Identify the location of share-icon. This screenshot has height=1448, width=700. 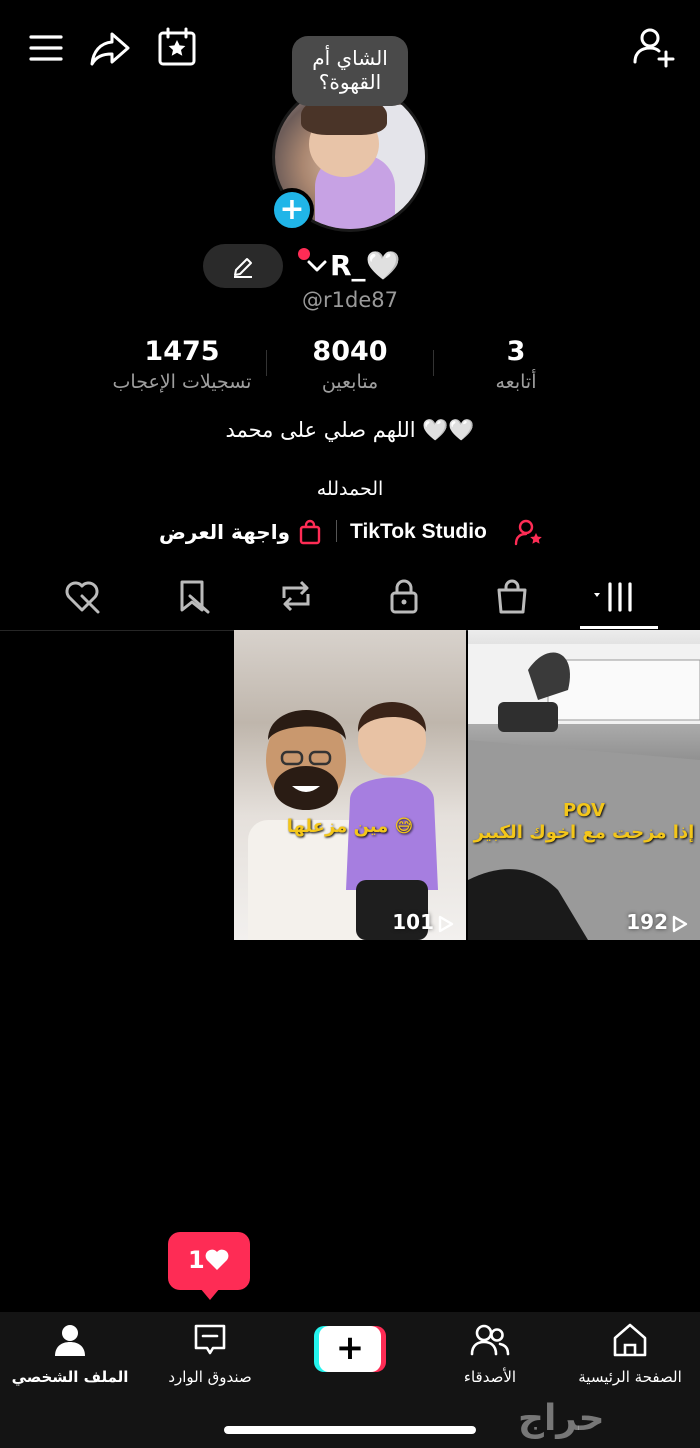
(110, 48).